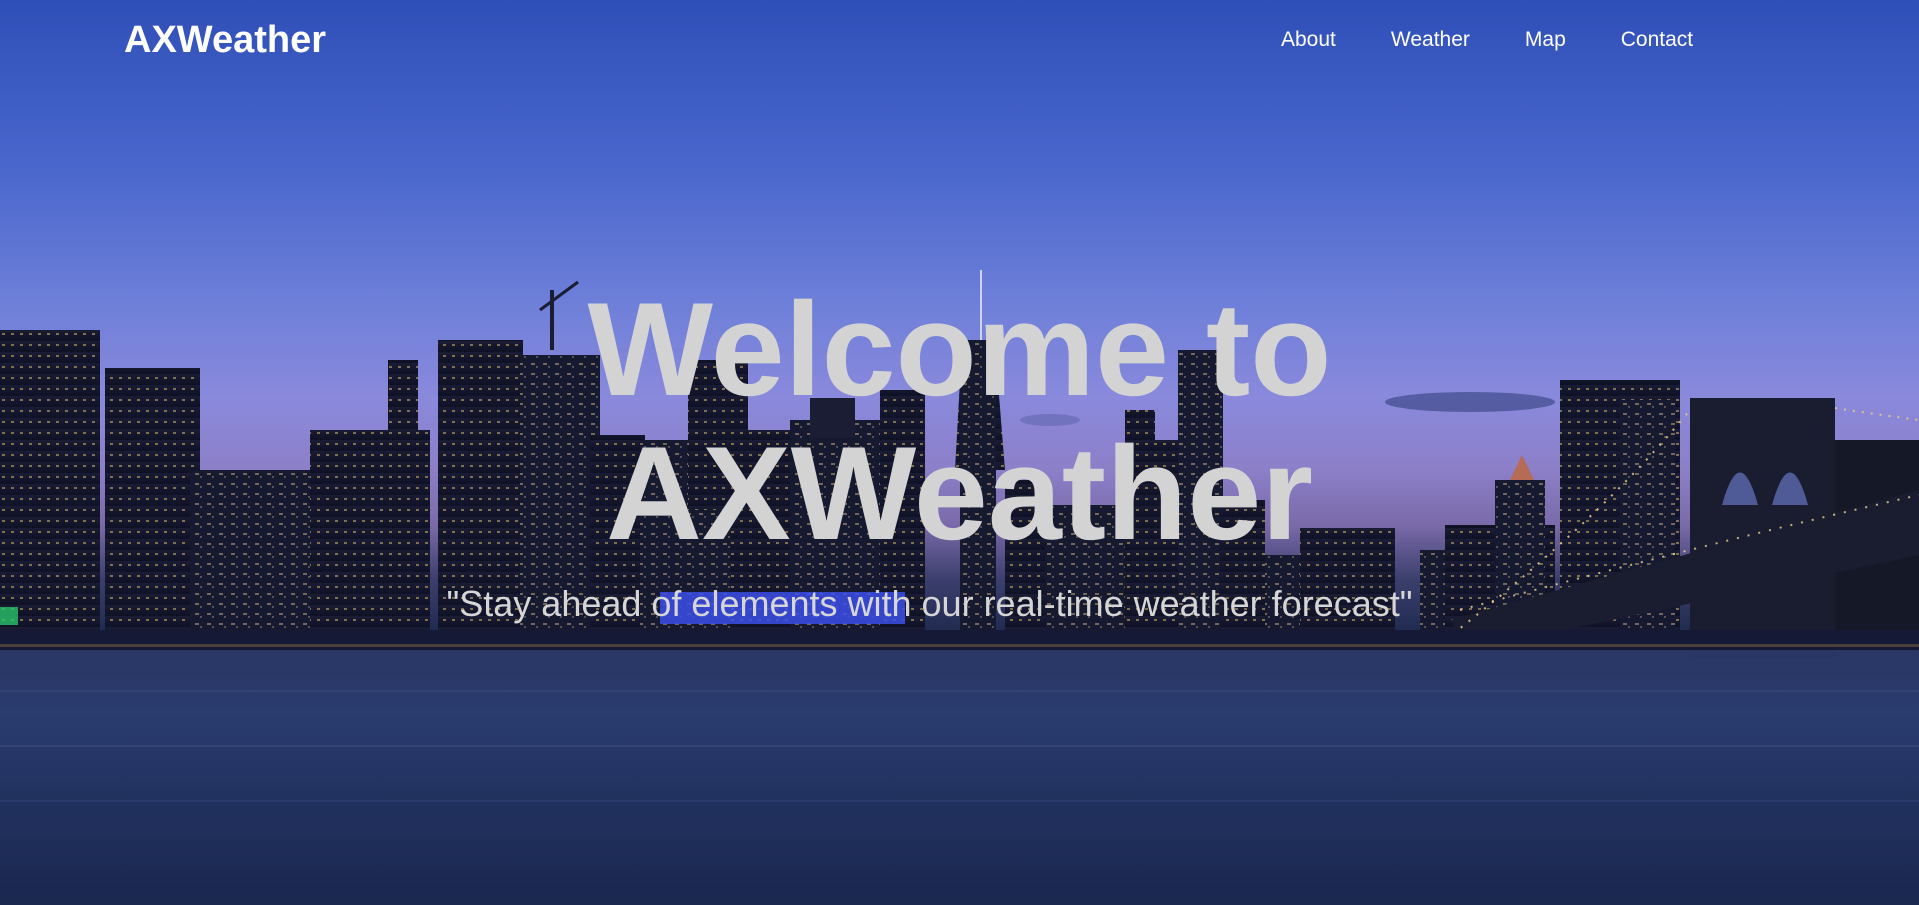  I want to click on hero-headline-line2: AXWeather, so click(959, 494).